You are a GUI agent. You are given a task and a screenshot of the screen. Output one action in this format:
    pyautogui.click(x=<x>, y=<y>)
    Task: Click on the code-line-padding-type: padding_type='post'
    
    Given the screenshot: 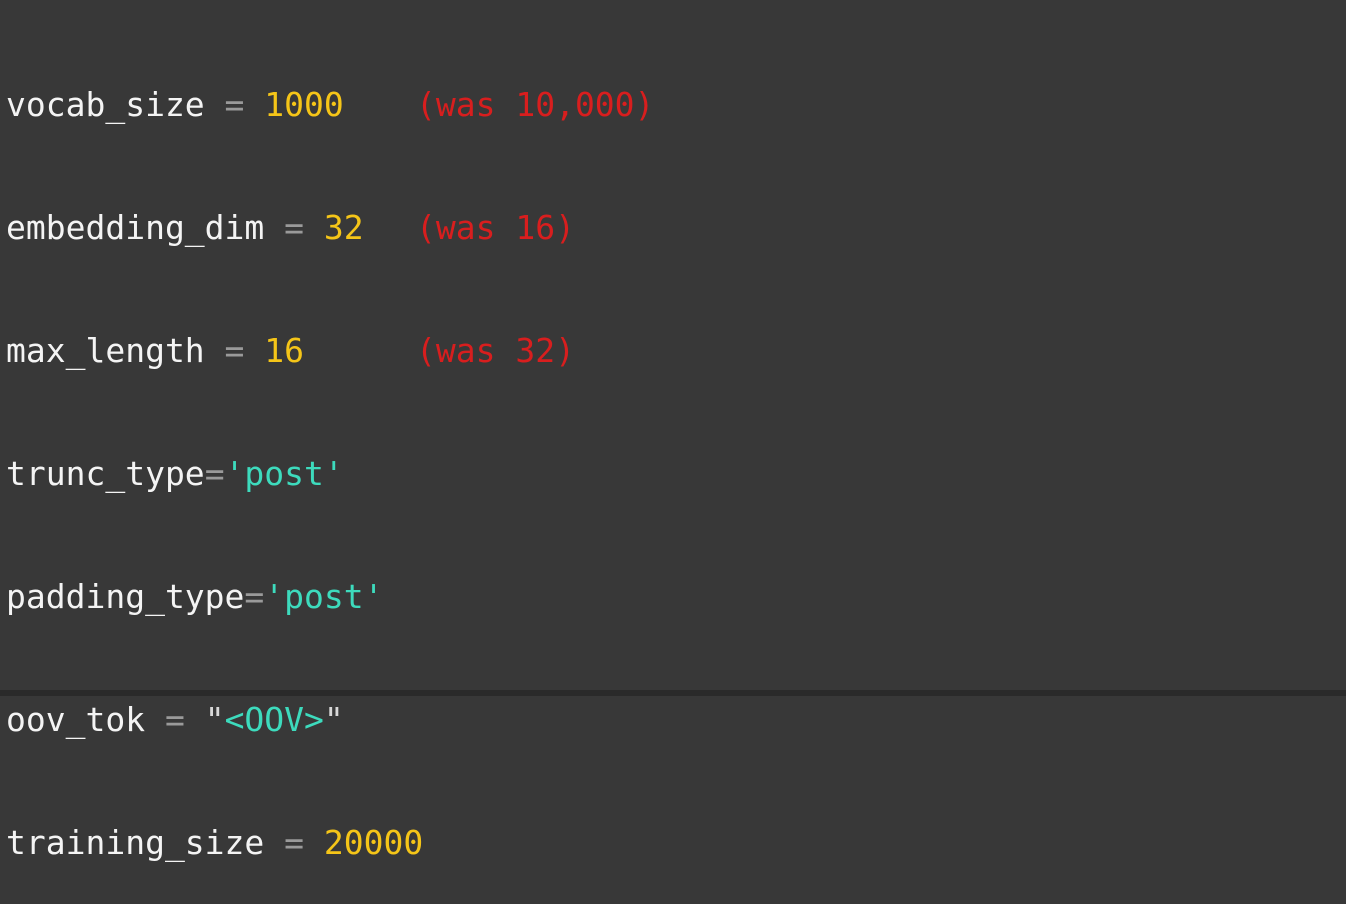 What is the action you would take?
    pyautogui.click(x=214, y=596)
    